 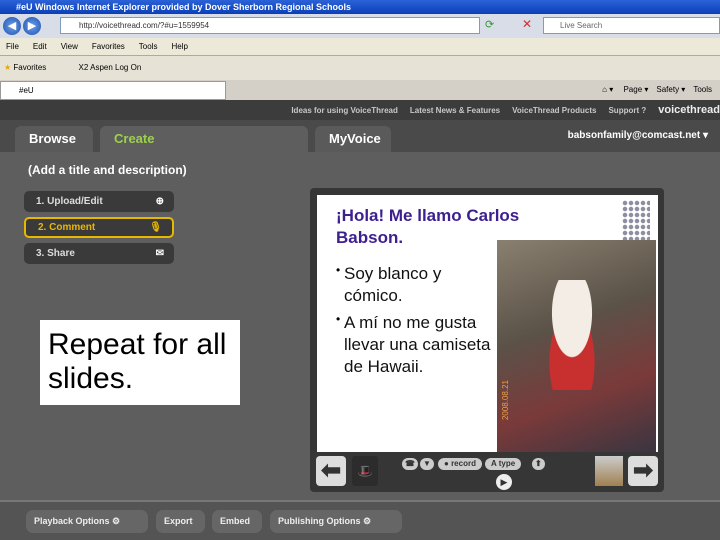 I want to click on nav-news: Latest News & Features, so click(x=455, y=110).